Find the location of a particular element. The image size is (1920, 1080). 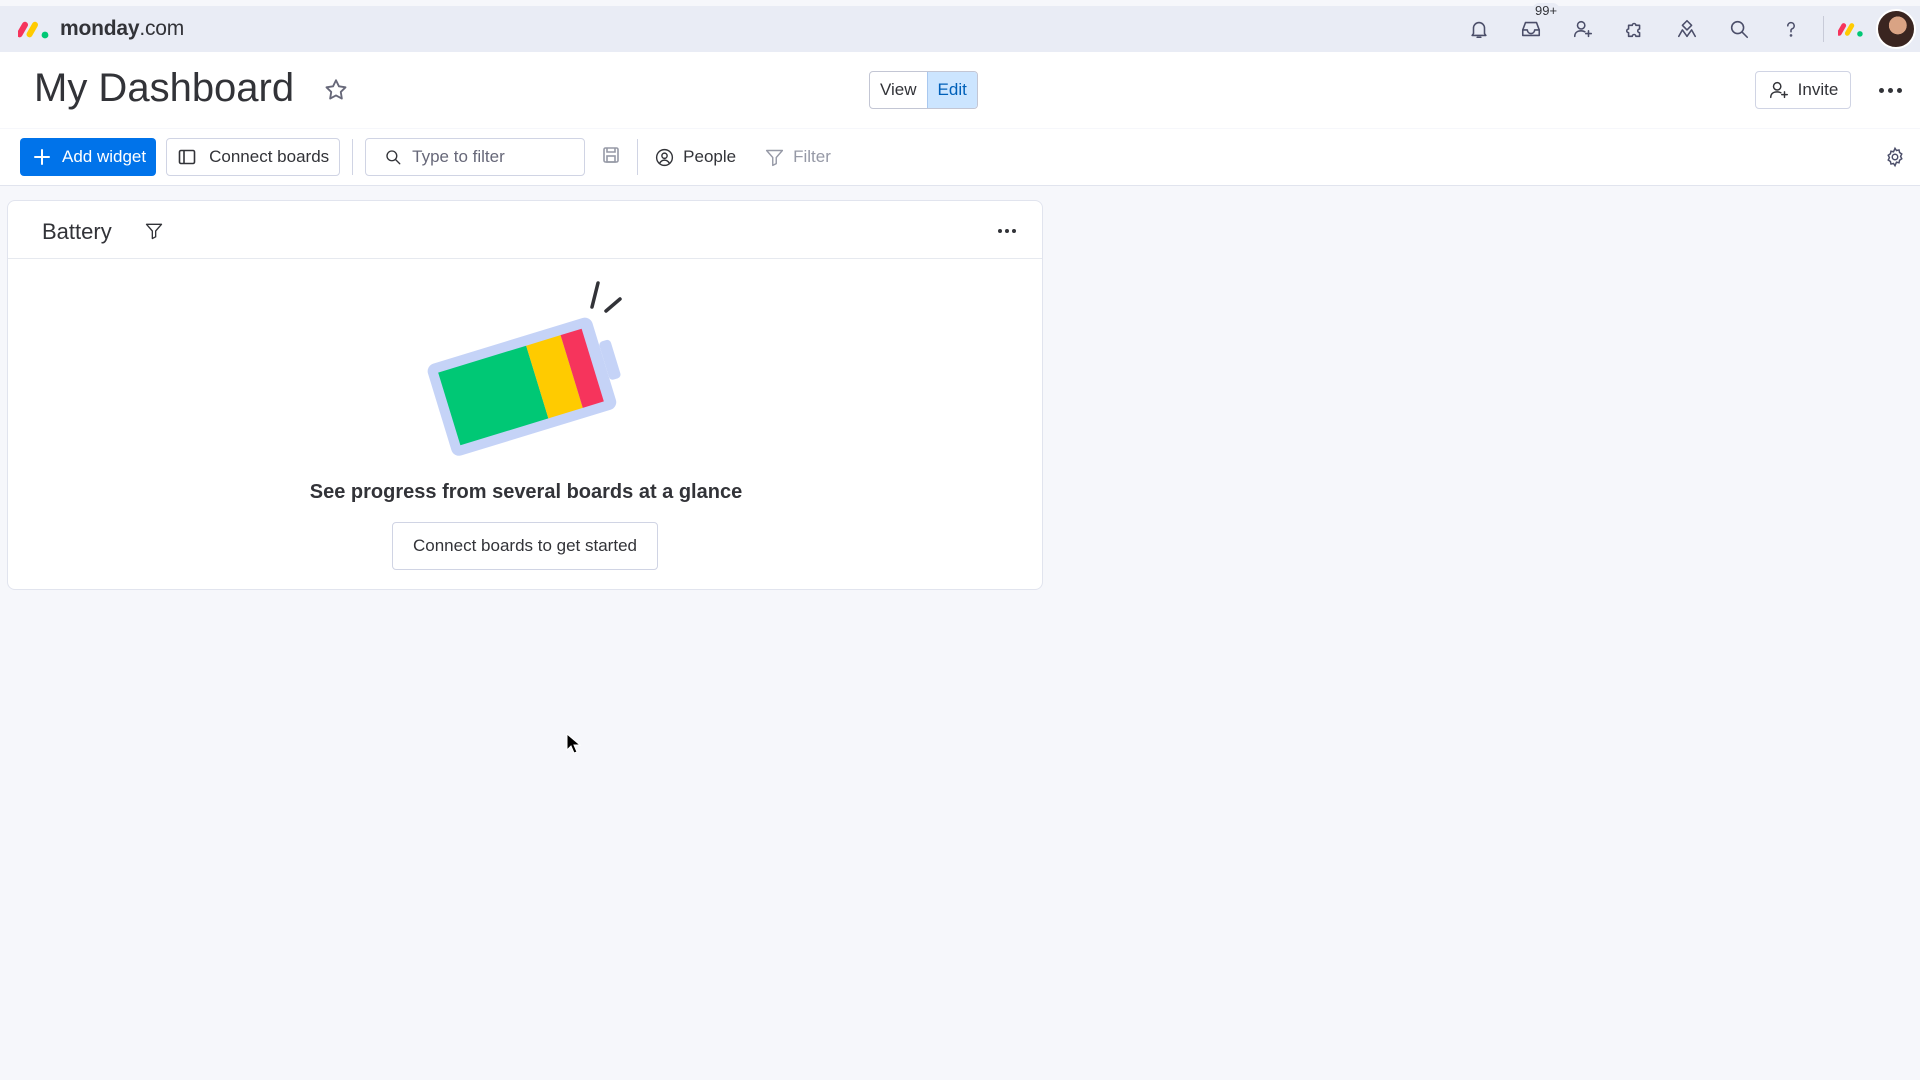

brand-name-bold: monday is located at coordinates (100, 28).